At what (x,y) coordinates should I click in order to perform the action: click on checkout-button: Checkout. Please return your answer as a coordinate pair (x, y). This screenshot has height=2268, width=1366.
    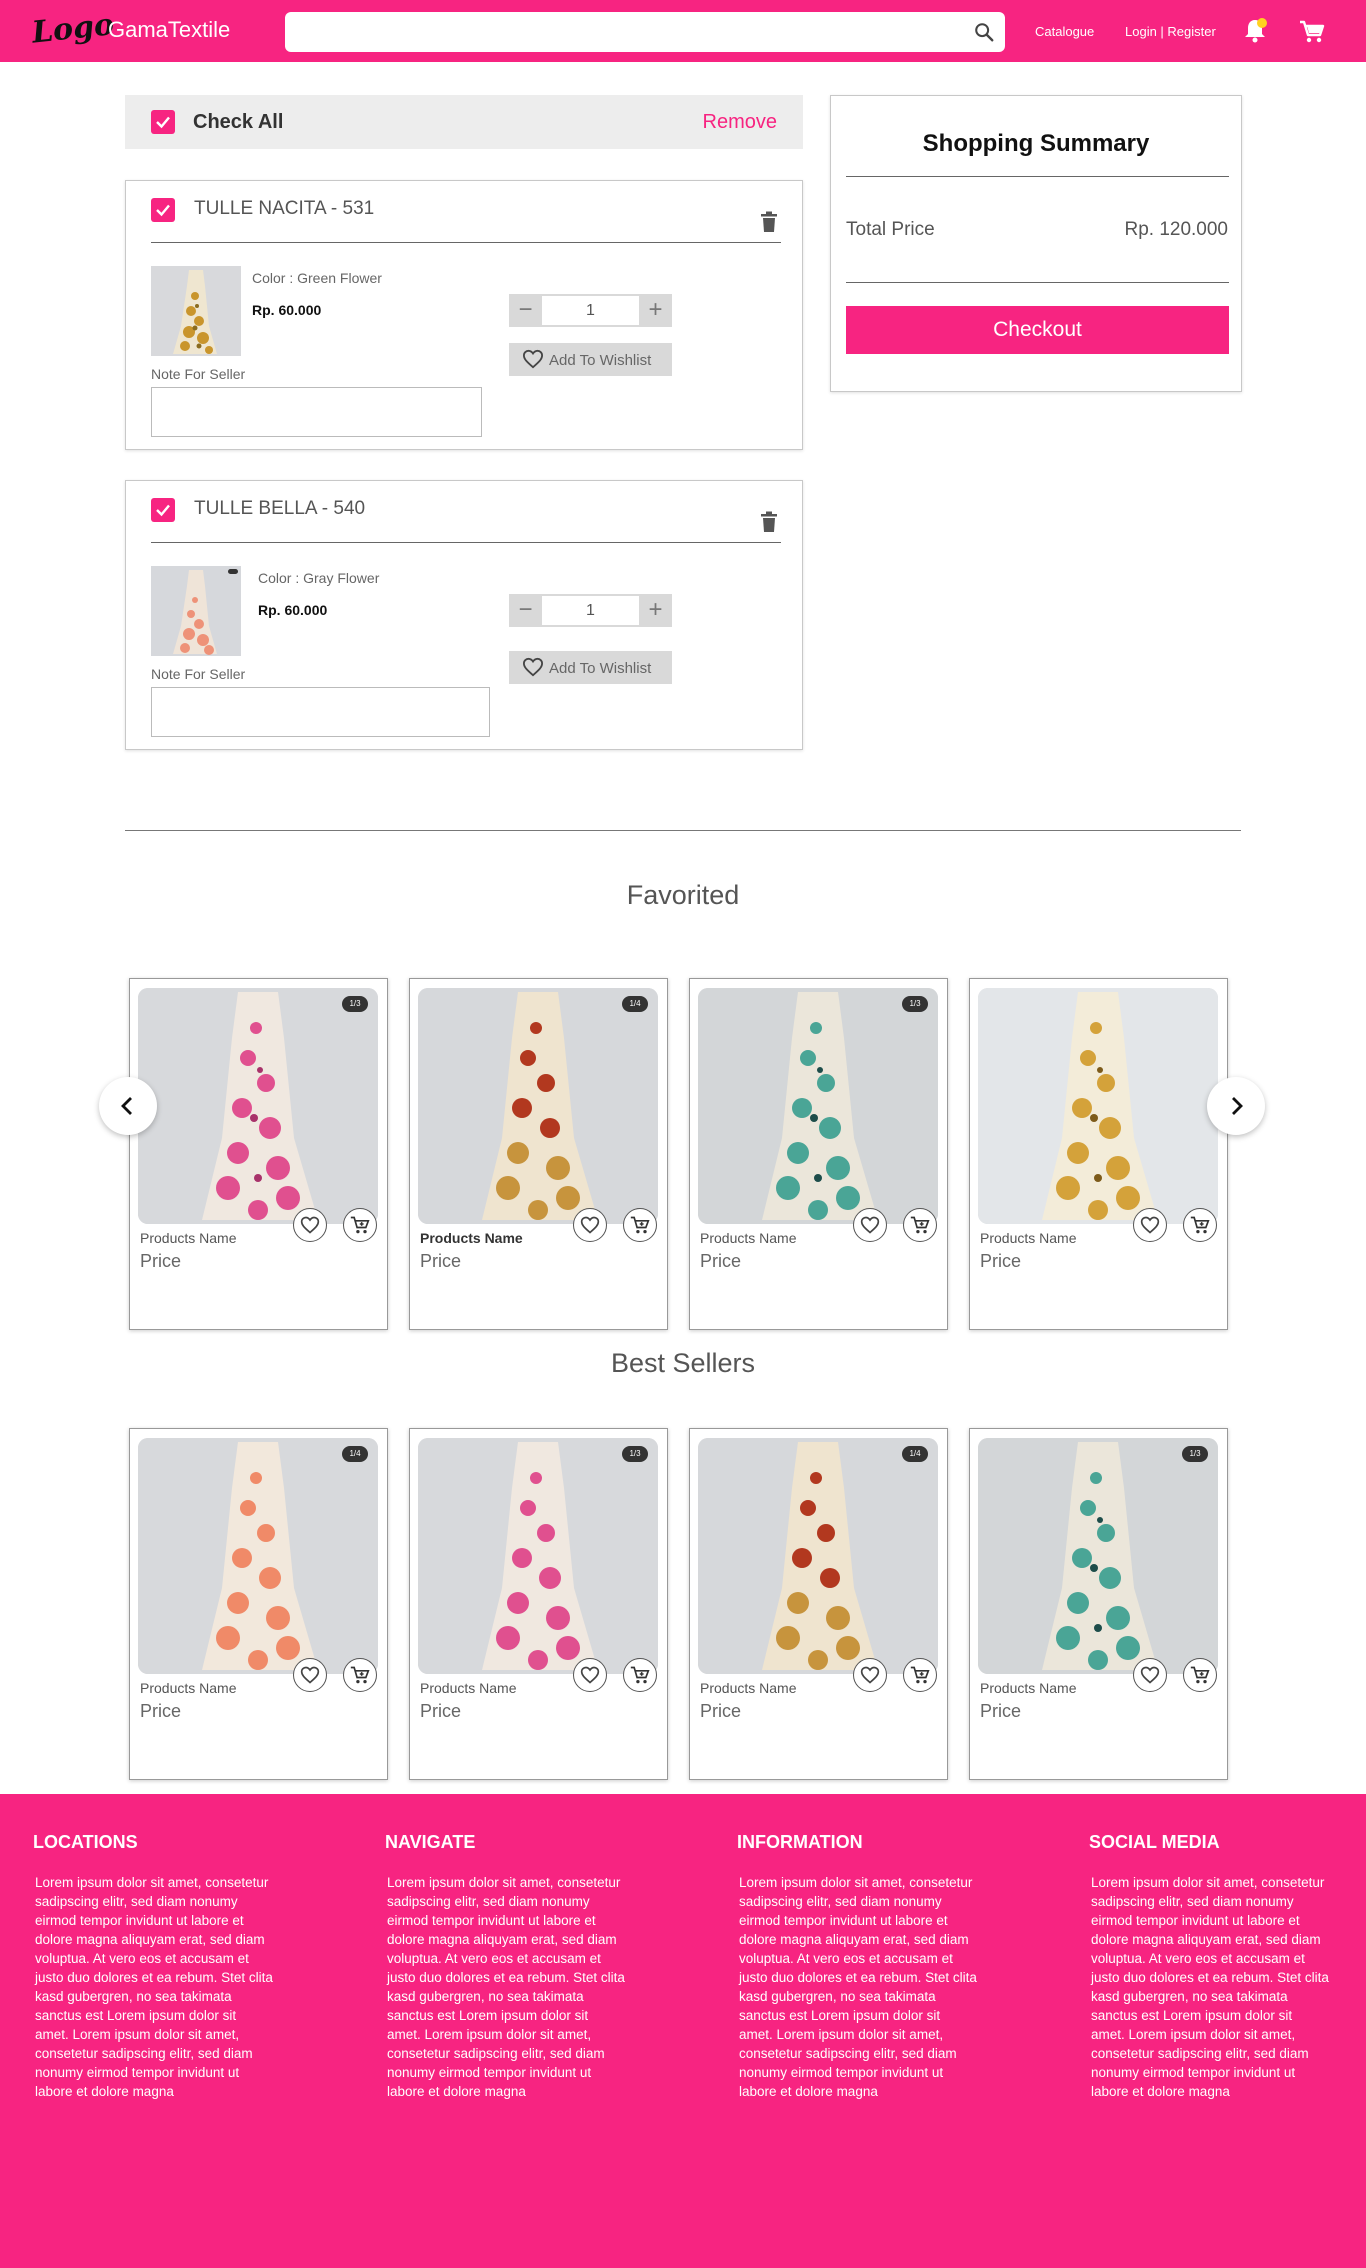
    Looking at the image, I should click on (1037, 330).